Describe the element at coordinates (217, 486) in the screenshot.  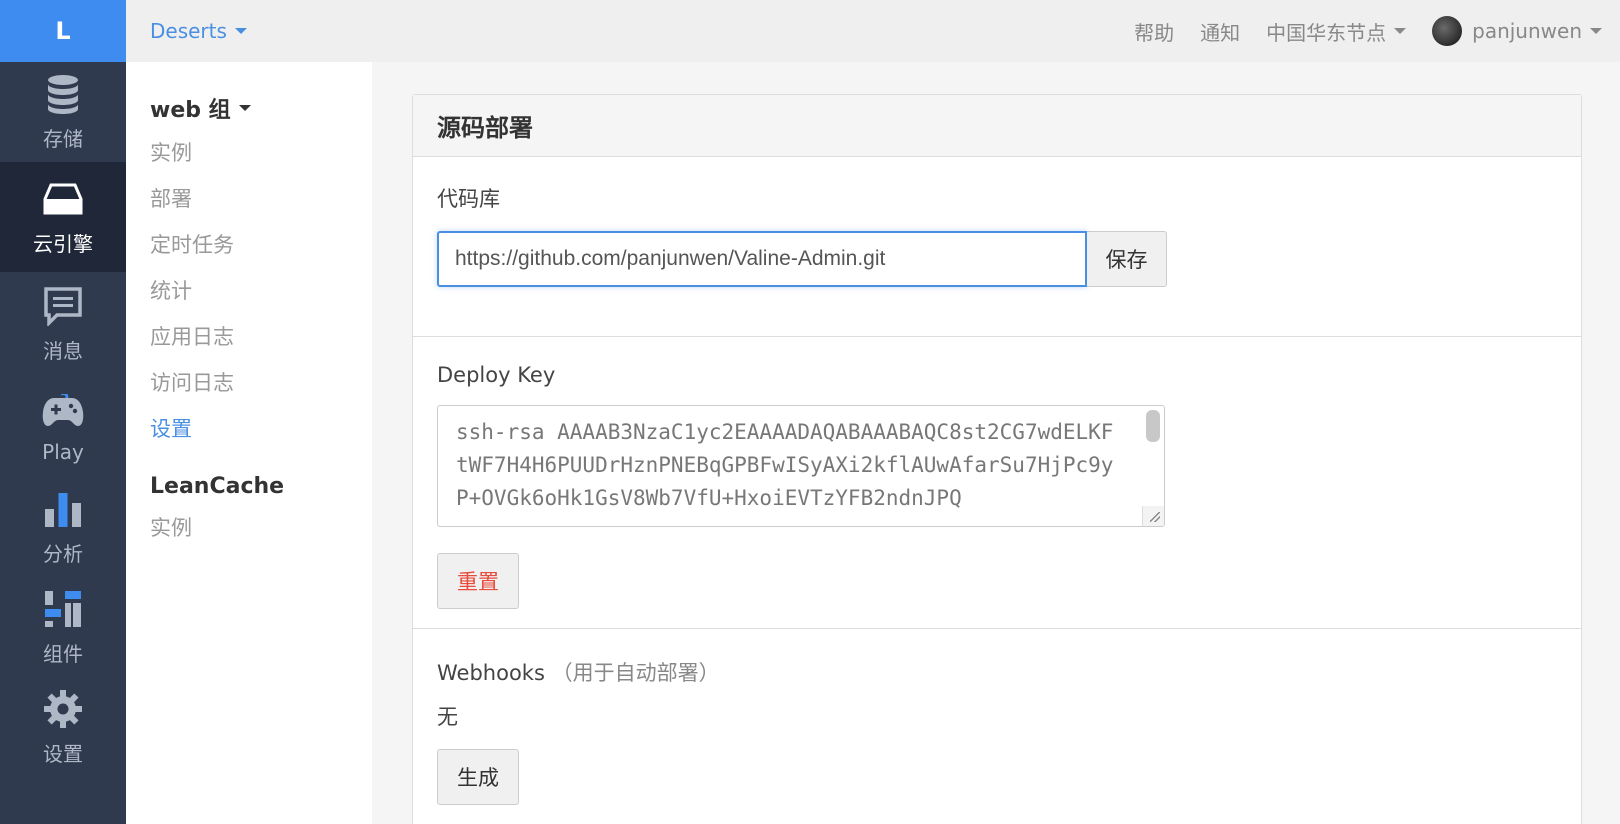
I see `group-title-leancache: LeanCache` at that location.